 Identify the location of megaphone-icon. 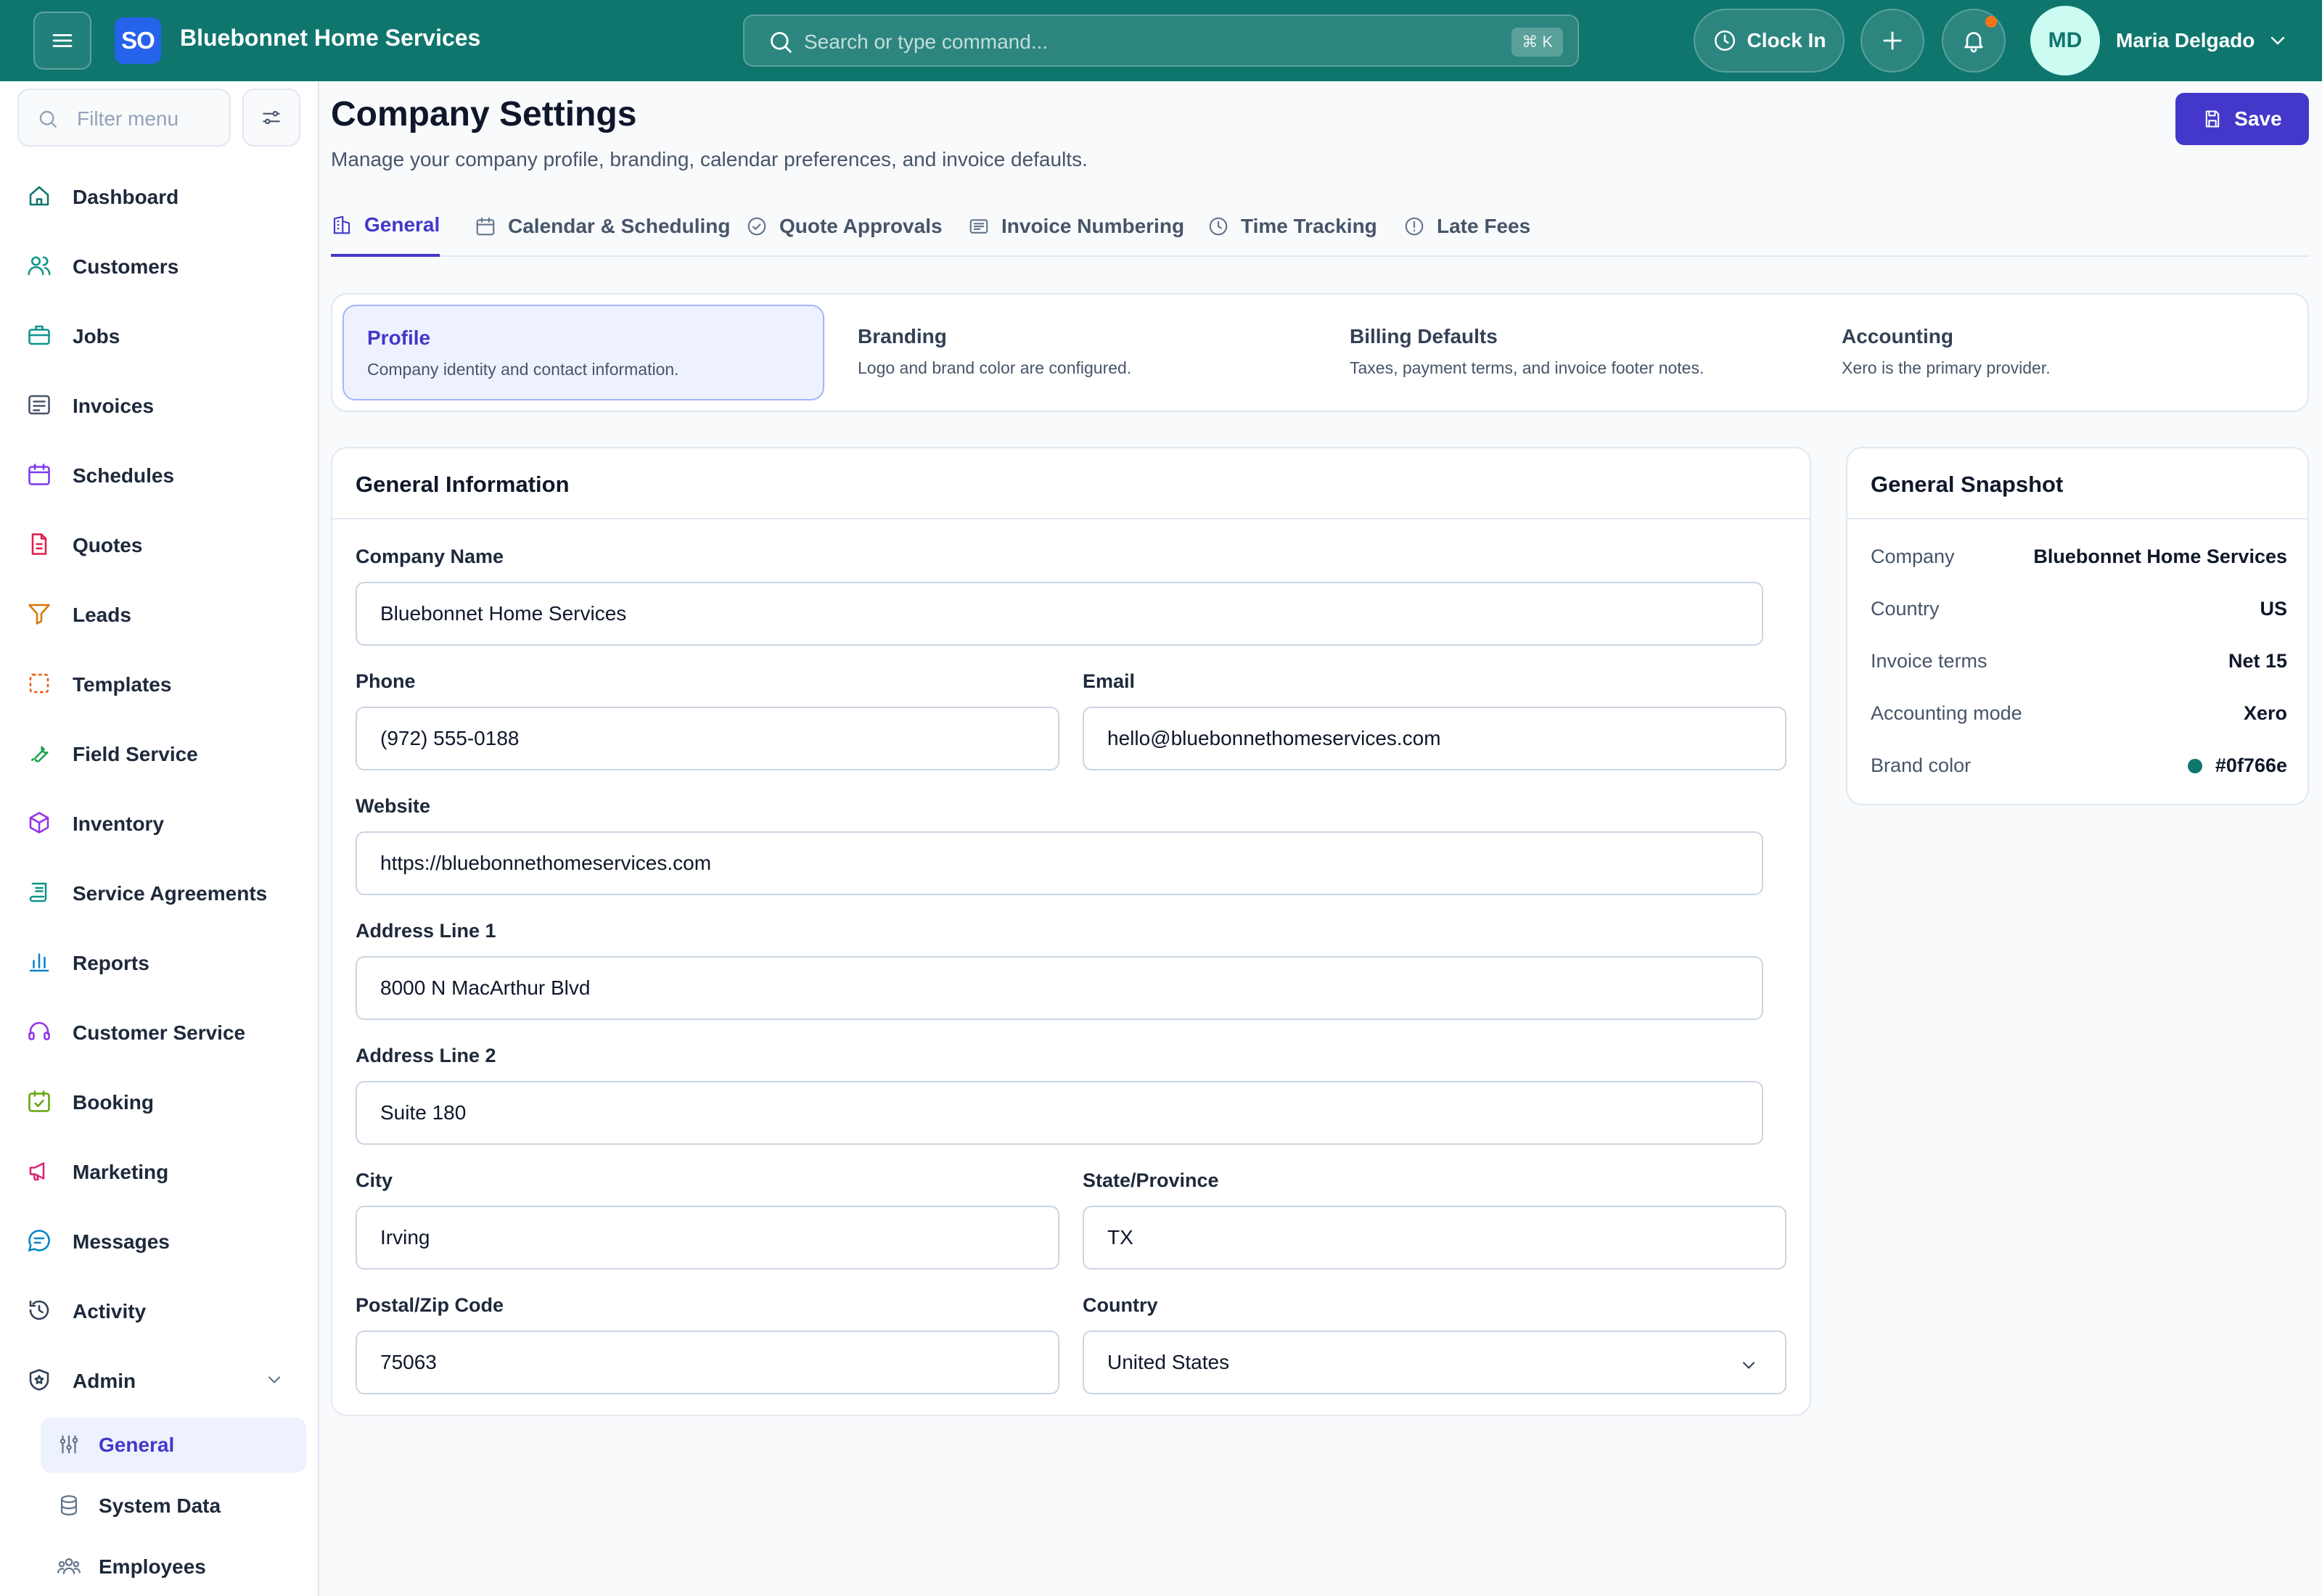
(39, 1171).